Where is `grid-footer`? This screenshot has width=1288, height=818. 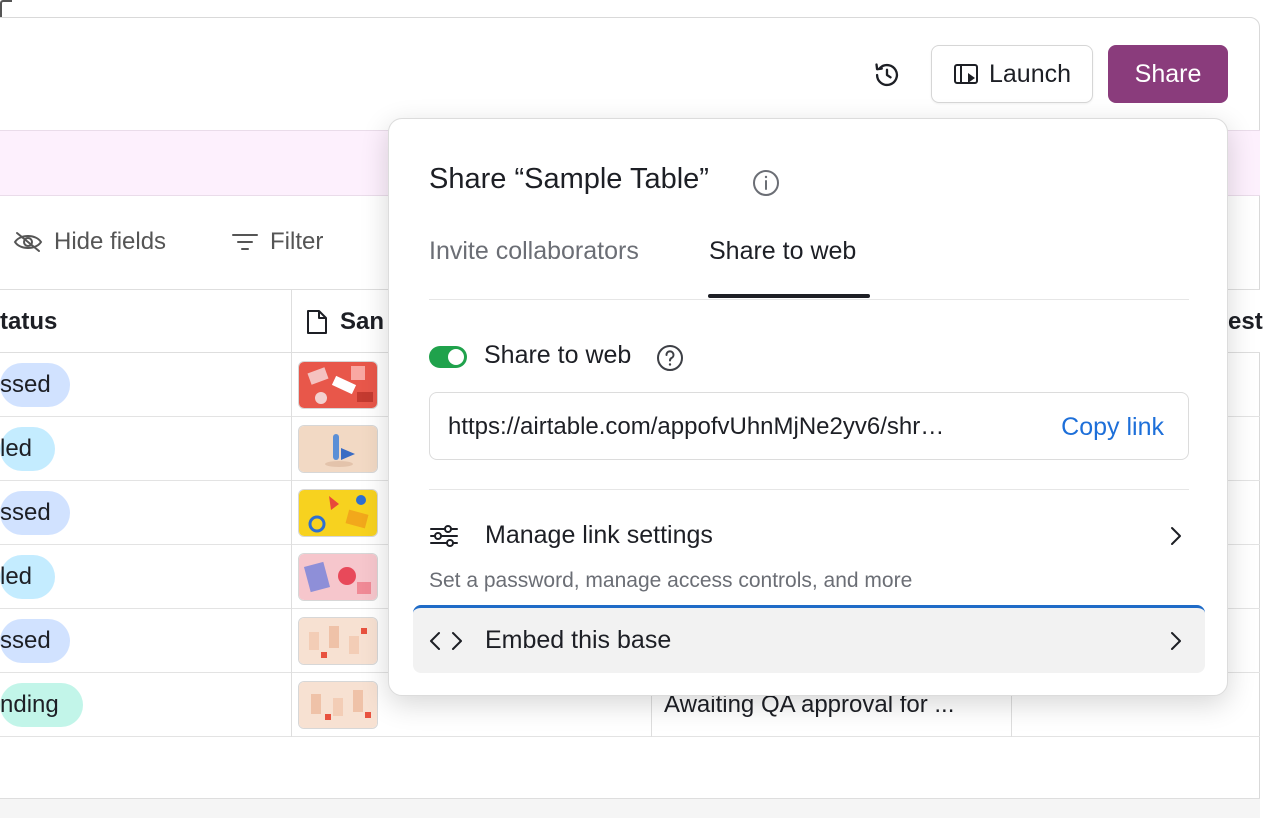 grid-footer is located at coordinates (630, 808).